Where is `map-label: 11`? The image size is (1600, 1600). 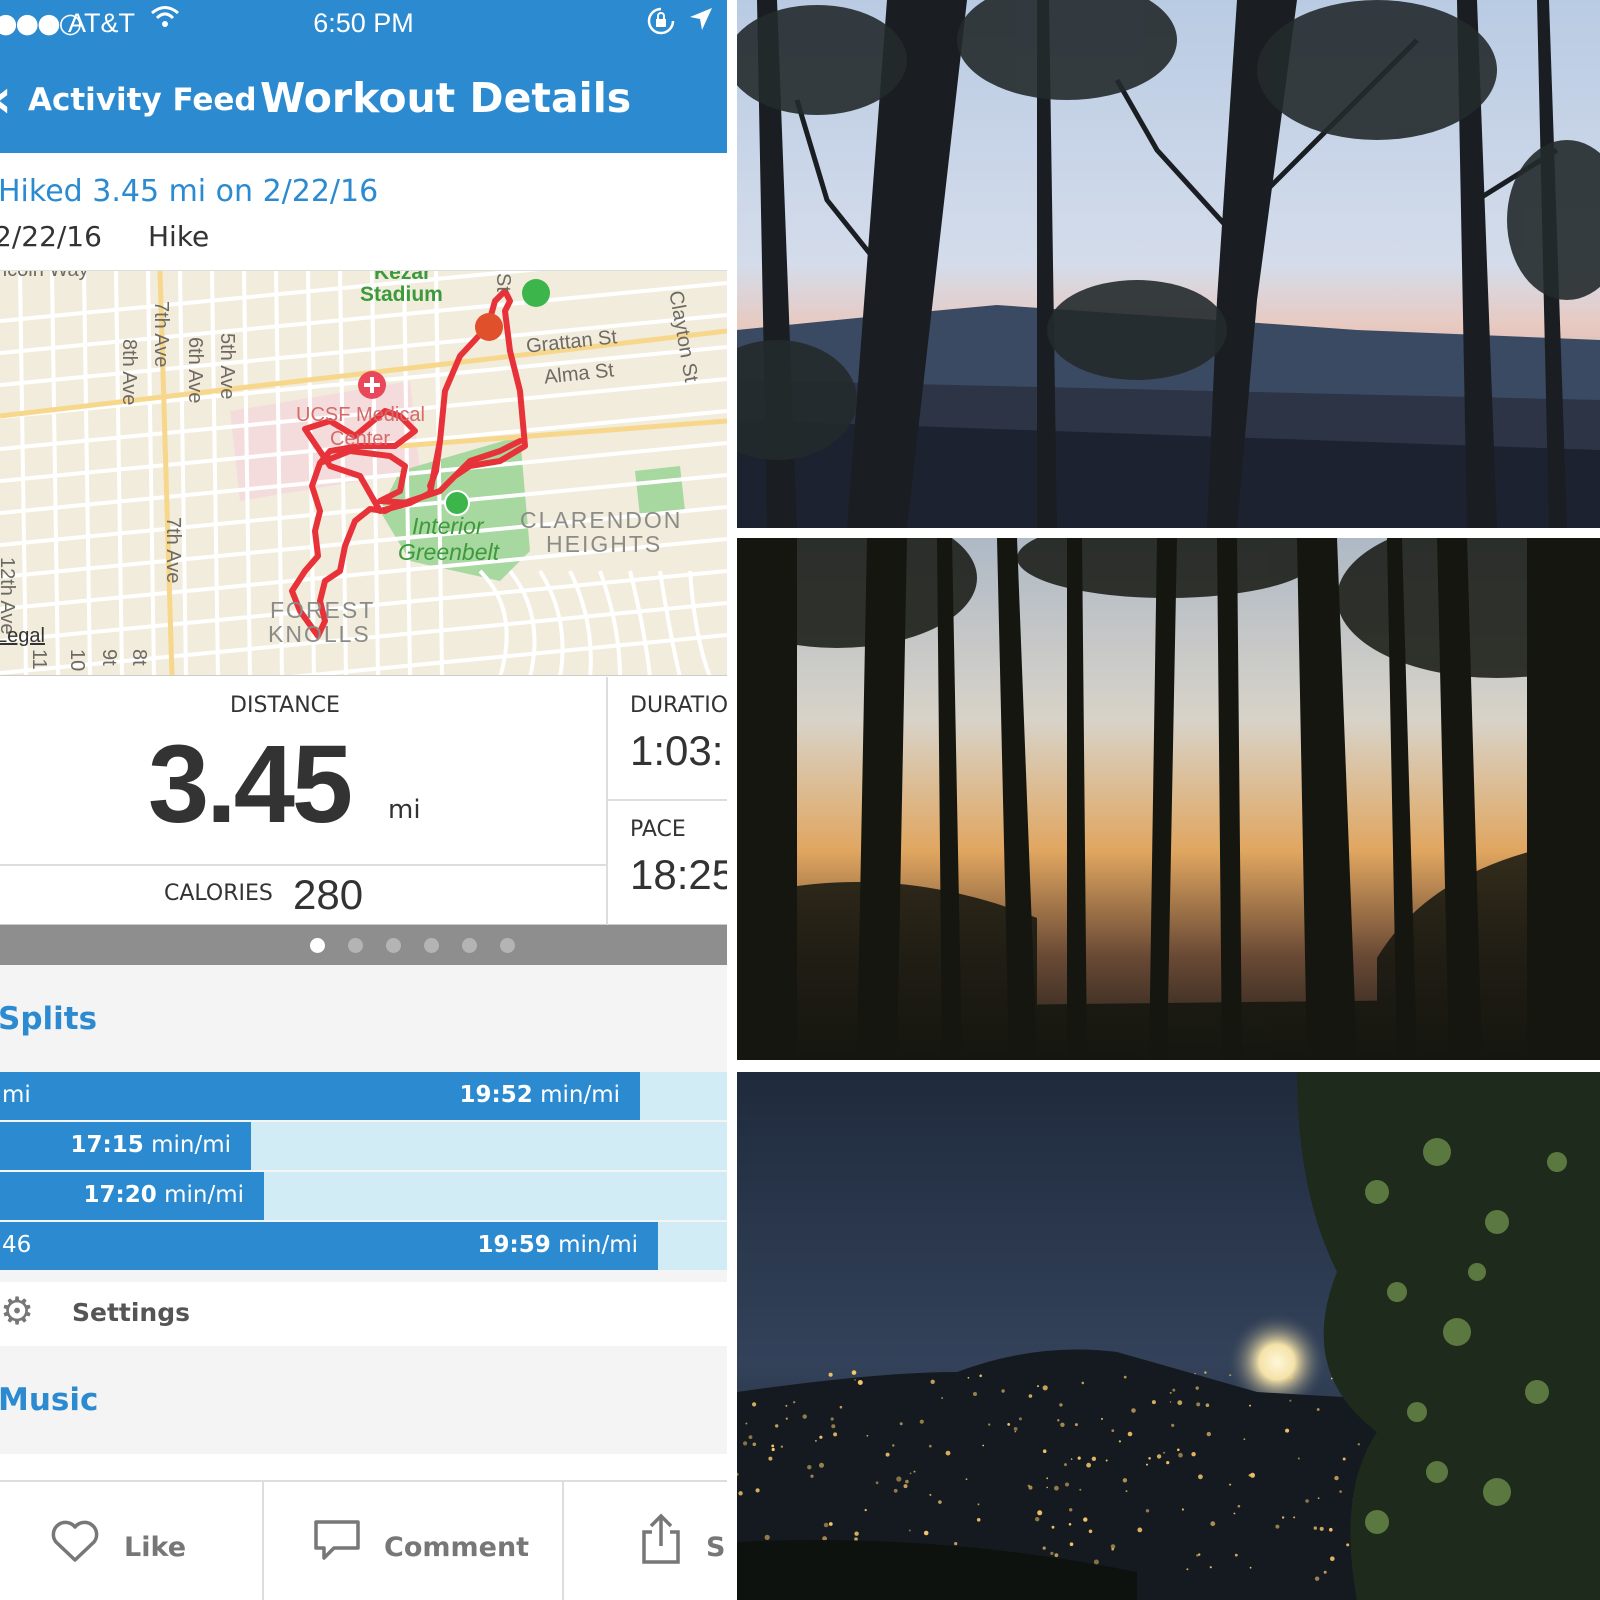 map-label: 11 is located at coordinates (39, 659).